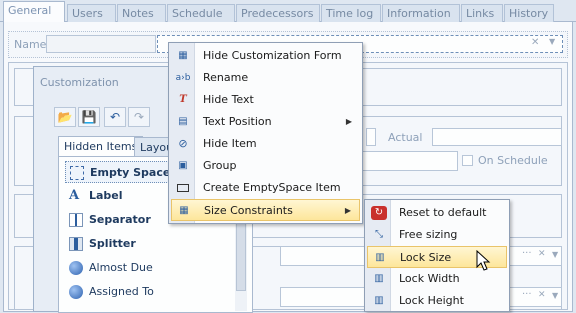  I want to click on open-icon: 📂, so click(65, 117).